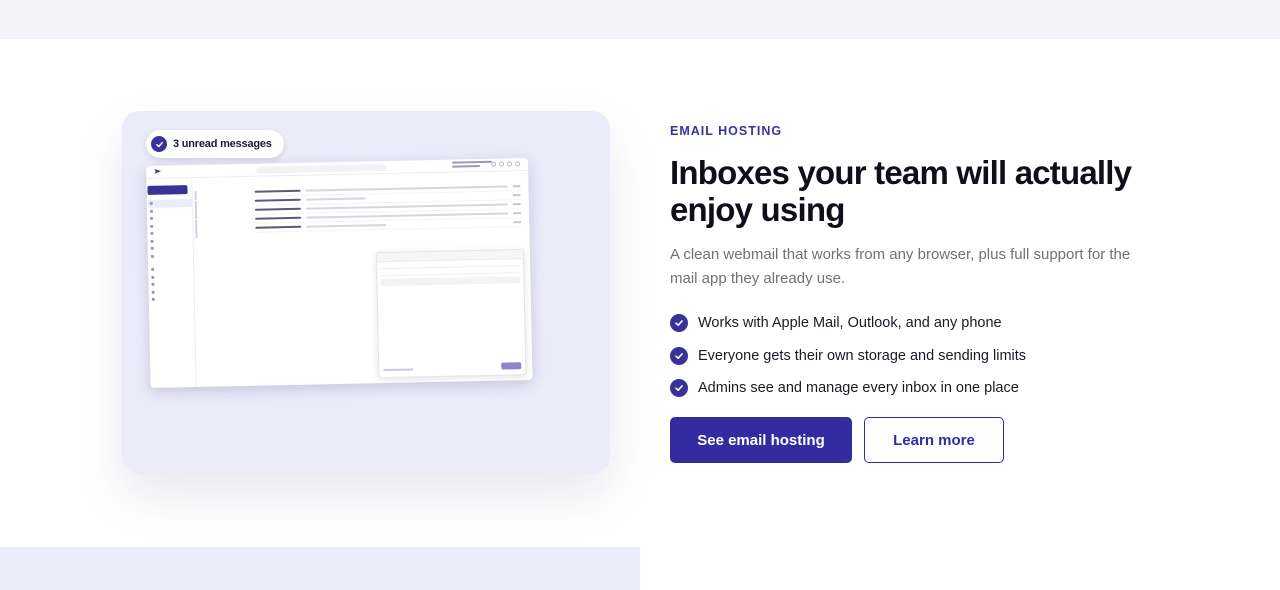 This screenshot has height=590, width=1280. Describe the element at coordinates (726, 131) in the screenshot. I see `section-eyebrow: EMAIL HOSTING` at that location.